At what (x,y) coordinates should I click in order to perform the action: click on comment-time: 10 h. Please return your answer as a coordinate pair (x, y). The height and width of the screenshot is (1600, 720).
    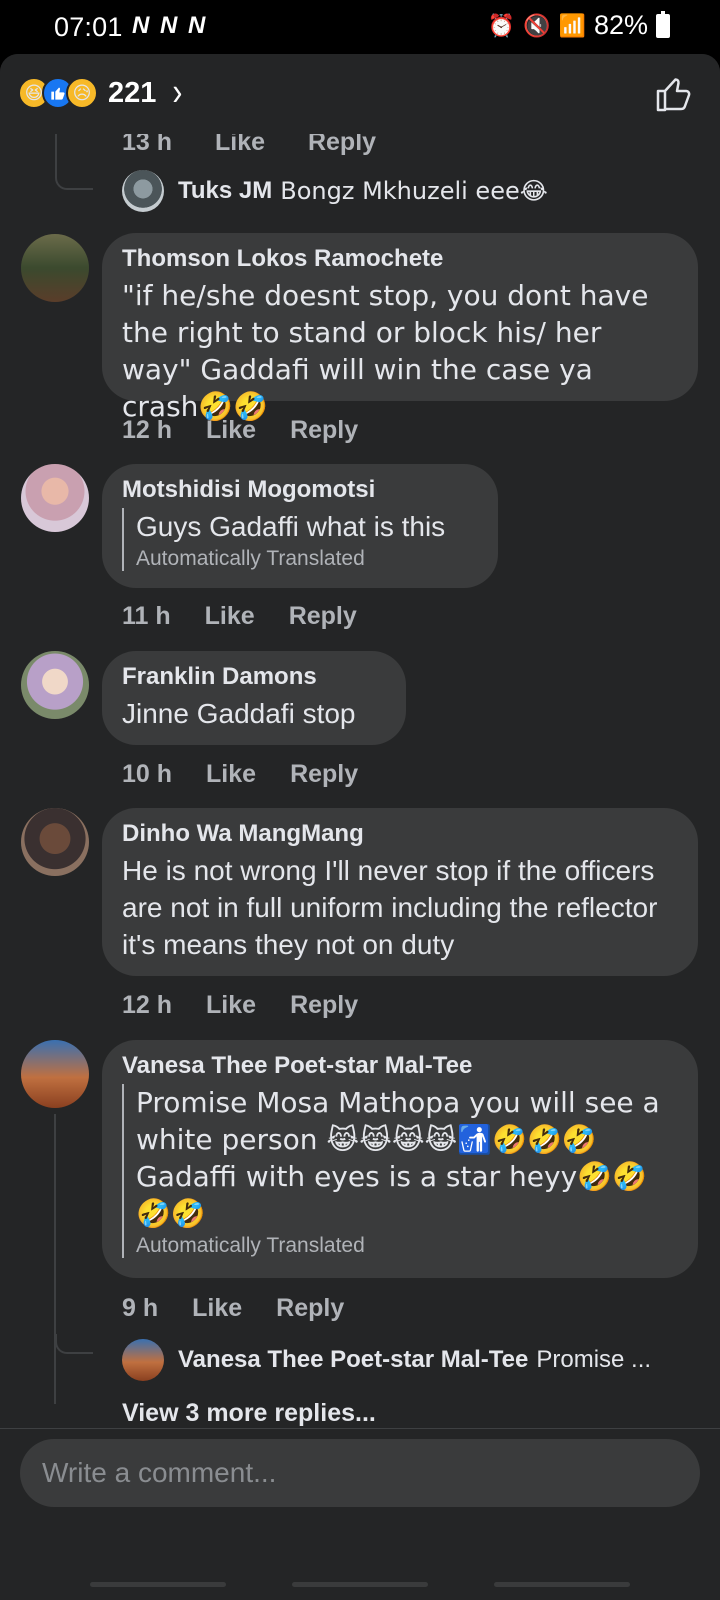
    Looking at the image, I should click on (147, 774).